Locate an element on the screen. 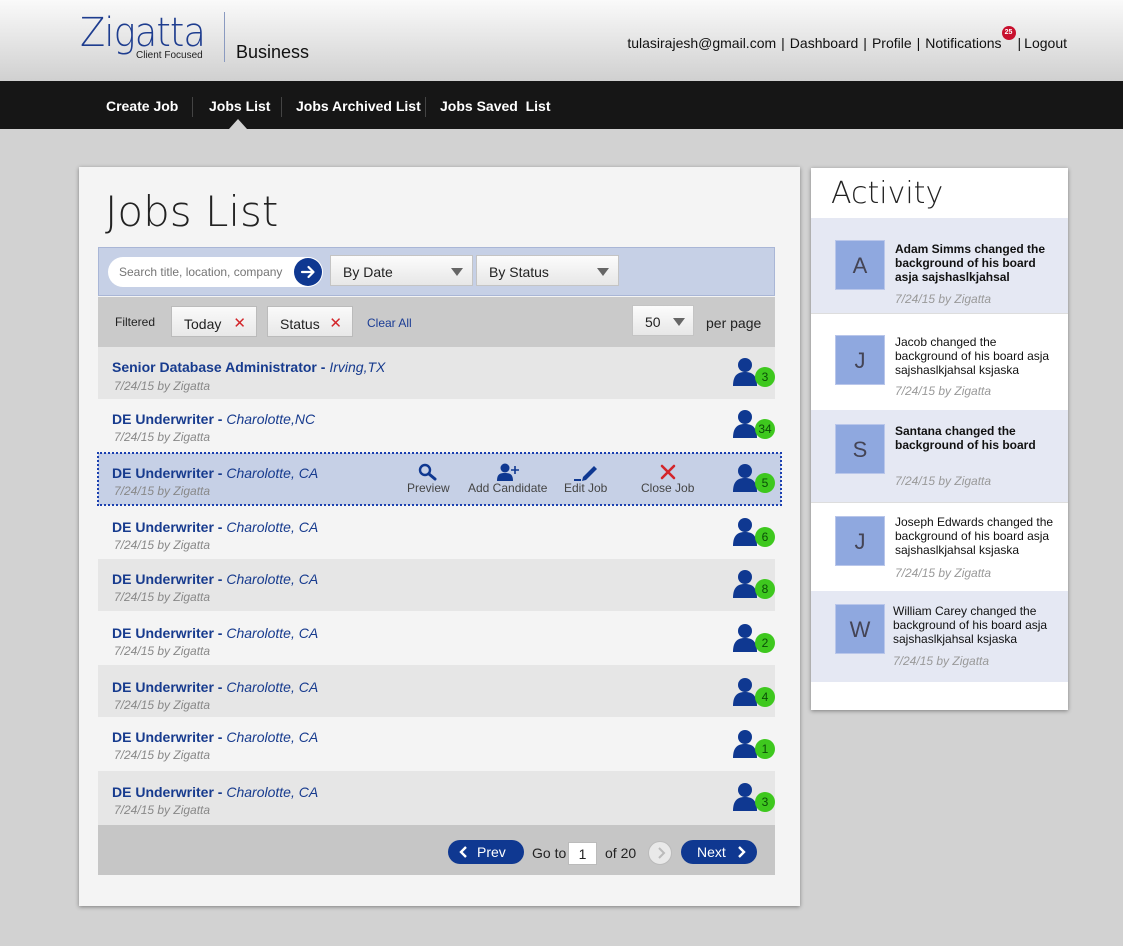  search-submit-button is located at coordinates (308, 272).